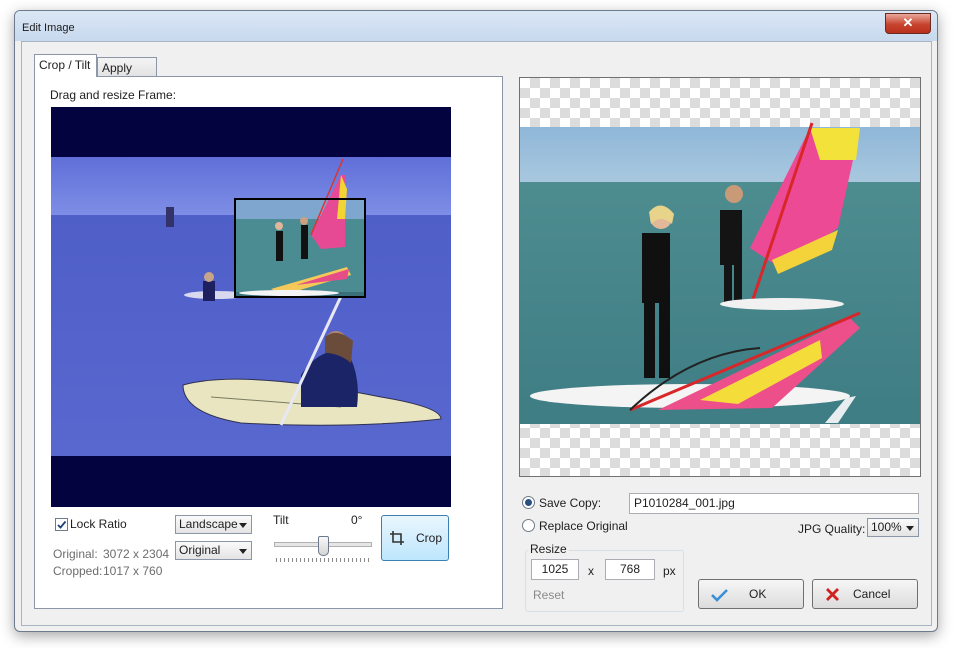 This screenshot has width=956, height=648. I want to click on tab-crop-tilt-label: Crop / Tilt, so click(65, 65).